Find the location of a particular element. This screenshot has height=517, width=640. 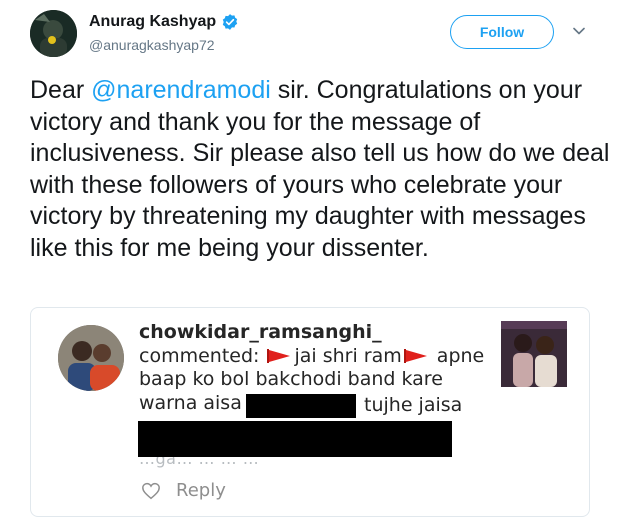

comment-flag-text: jai shri ram is located at coordinates (348, 355).